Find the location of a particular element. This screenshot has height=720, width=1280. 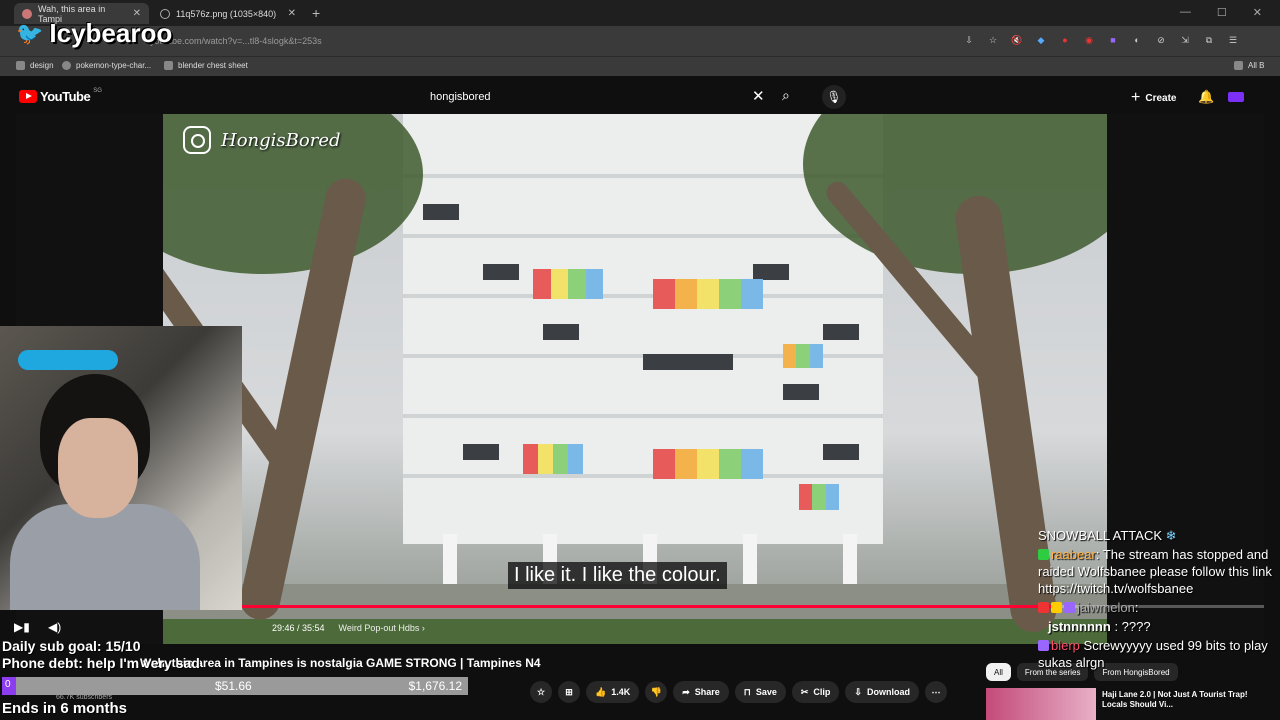

all-bookmarks: All B is located at coordinates (1249, 65).